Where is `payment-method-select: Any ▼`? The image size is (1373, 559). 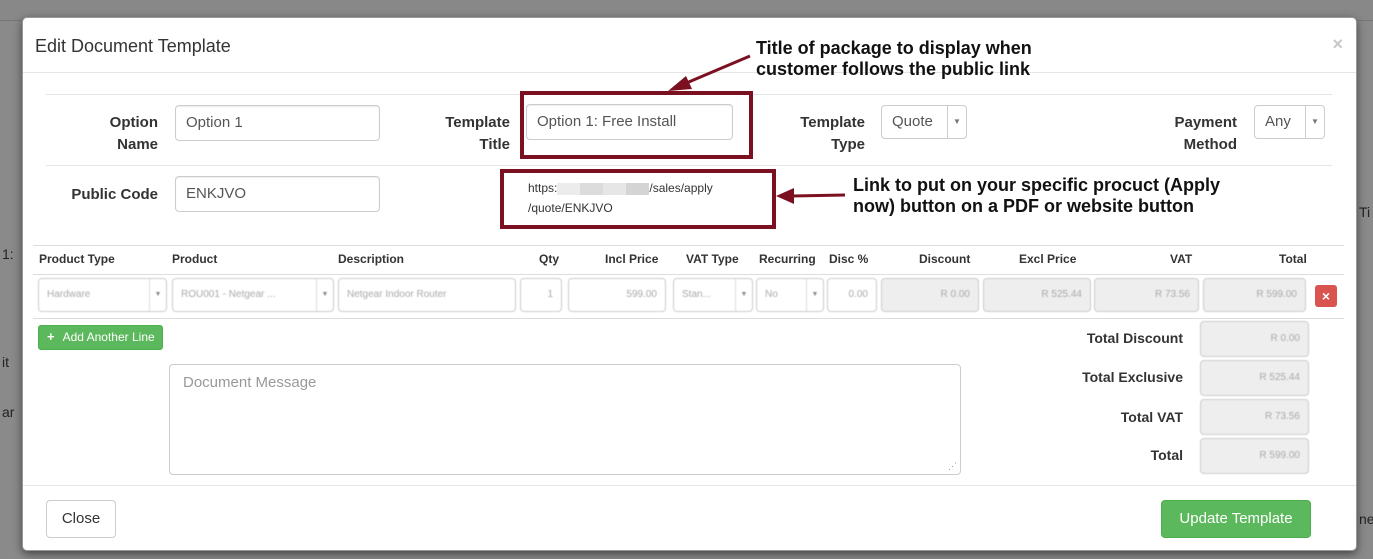 payment-method-select: Any ▼ is located at coordinates (1289, 122).